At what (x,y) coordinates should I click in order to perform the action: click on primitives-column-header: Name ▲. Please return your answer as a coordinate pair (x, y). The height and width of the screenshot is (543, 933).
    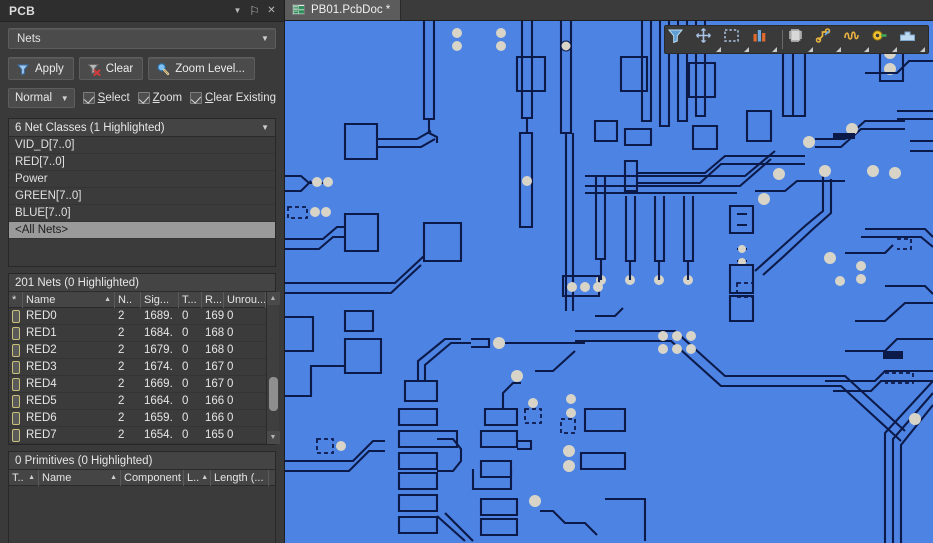
    Looking at the image, I should click on (80, 477).